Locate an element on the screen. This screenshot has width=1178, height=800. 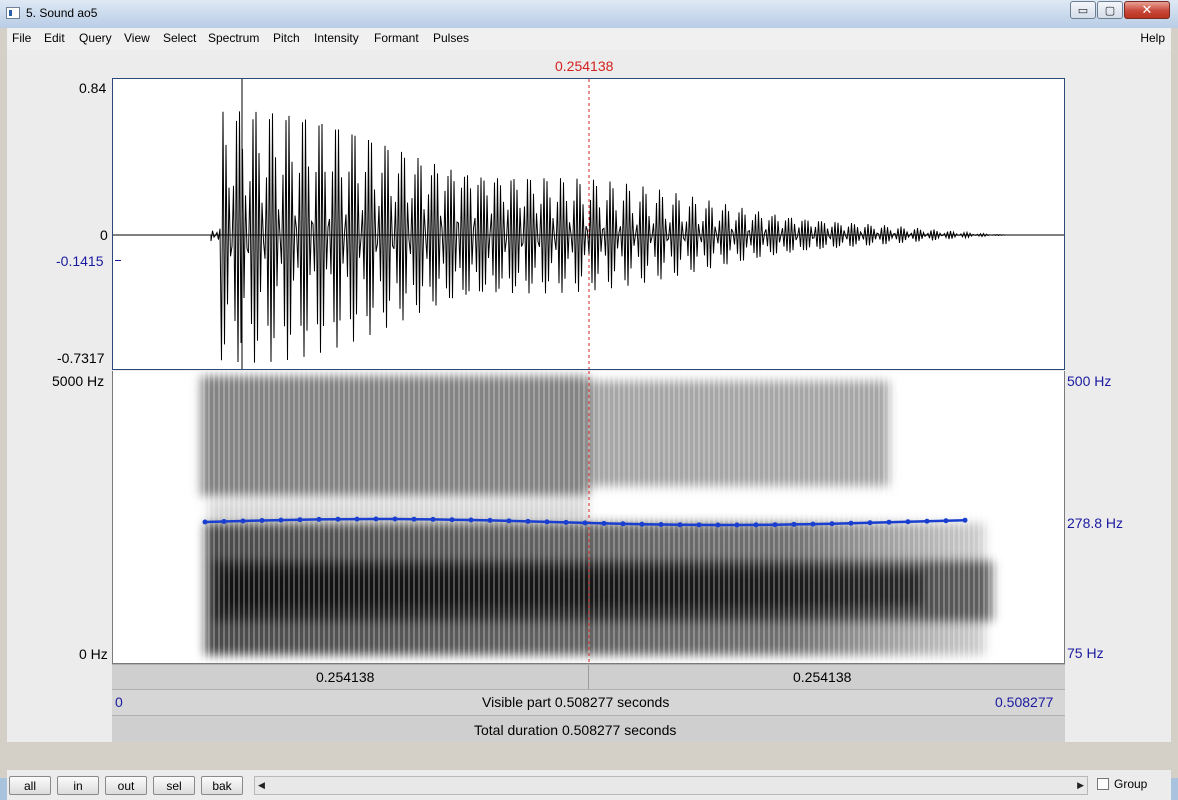
group-checkbox is located at coordinates (1103, 784).